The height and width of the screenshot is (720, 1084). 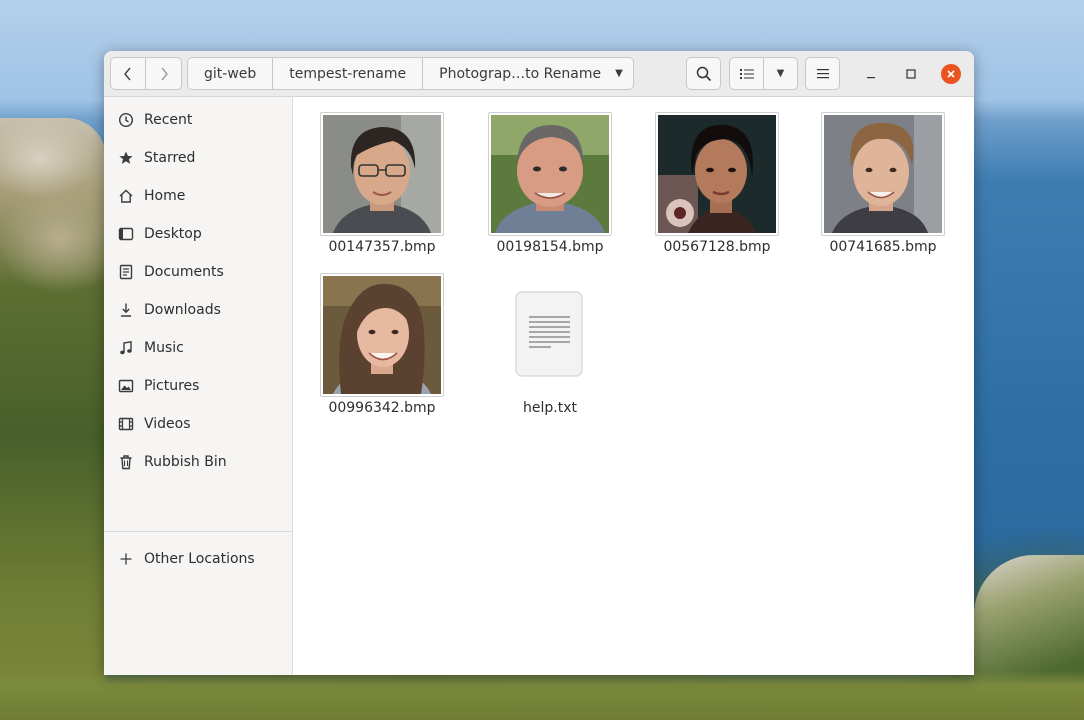 I want to click on sidebar-item-recent: Recent, so click(x=198, y=120).